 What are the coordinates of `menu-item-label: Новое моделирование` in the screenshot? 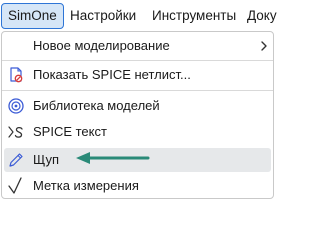 It's located at (101, 45).